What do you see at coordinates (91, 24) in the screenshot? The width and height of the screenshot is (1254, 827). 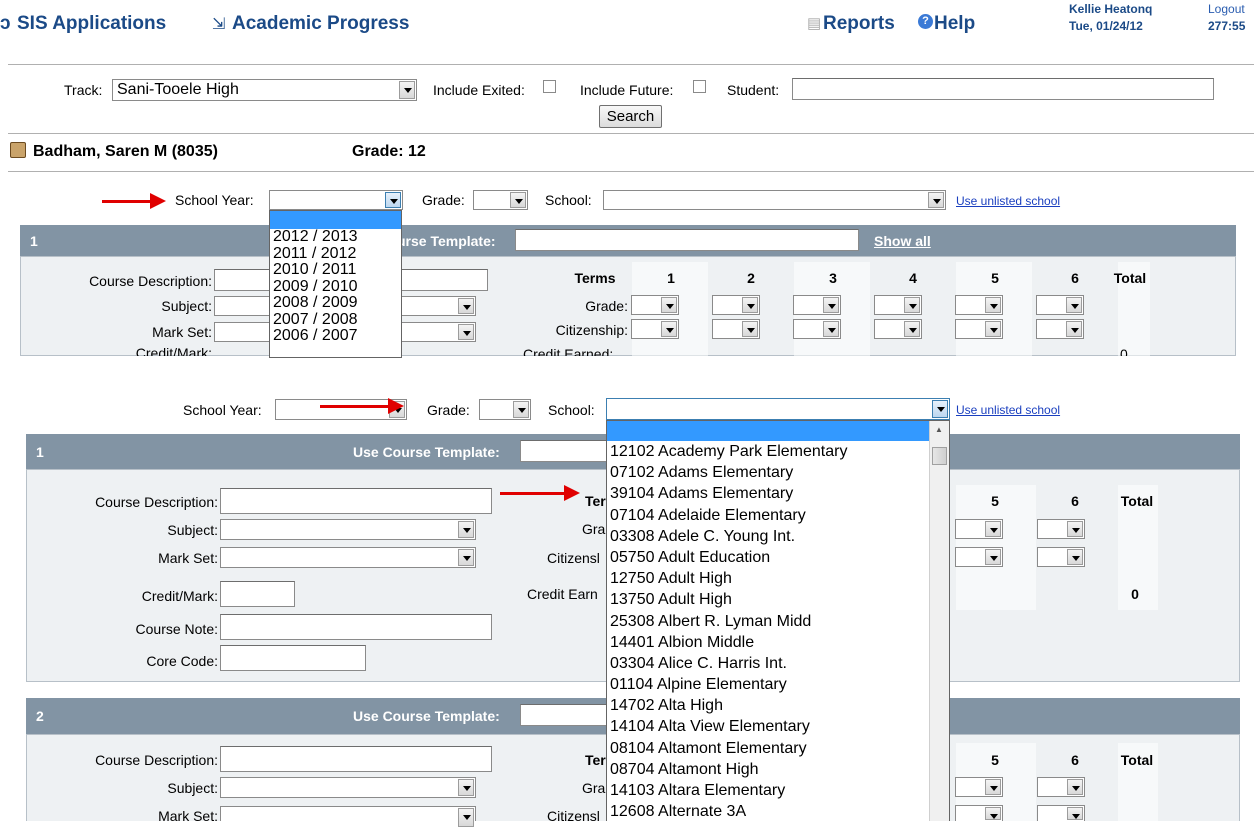 I see `nav-sis-applications: SIS Applications` at bounding box center [91, 24].